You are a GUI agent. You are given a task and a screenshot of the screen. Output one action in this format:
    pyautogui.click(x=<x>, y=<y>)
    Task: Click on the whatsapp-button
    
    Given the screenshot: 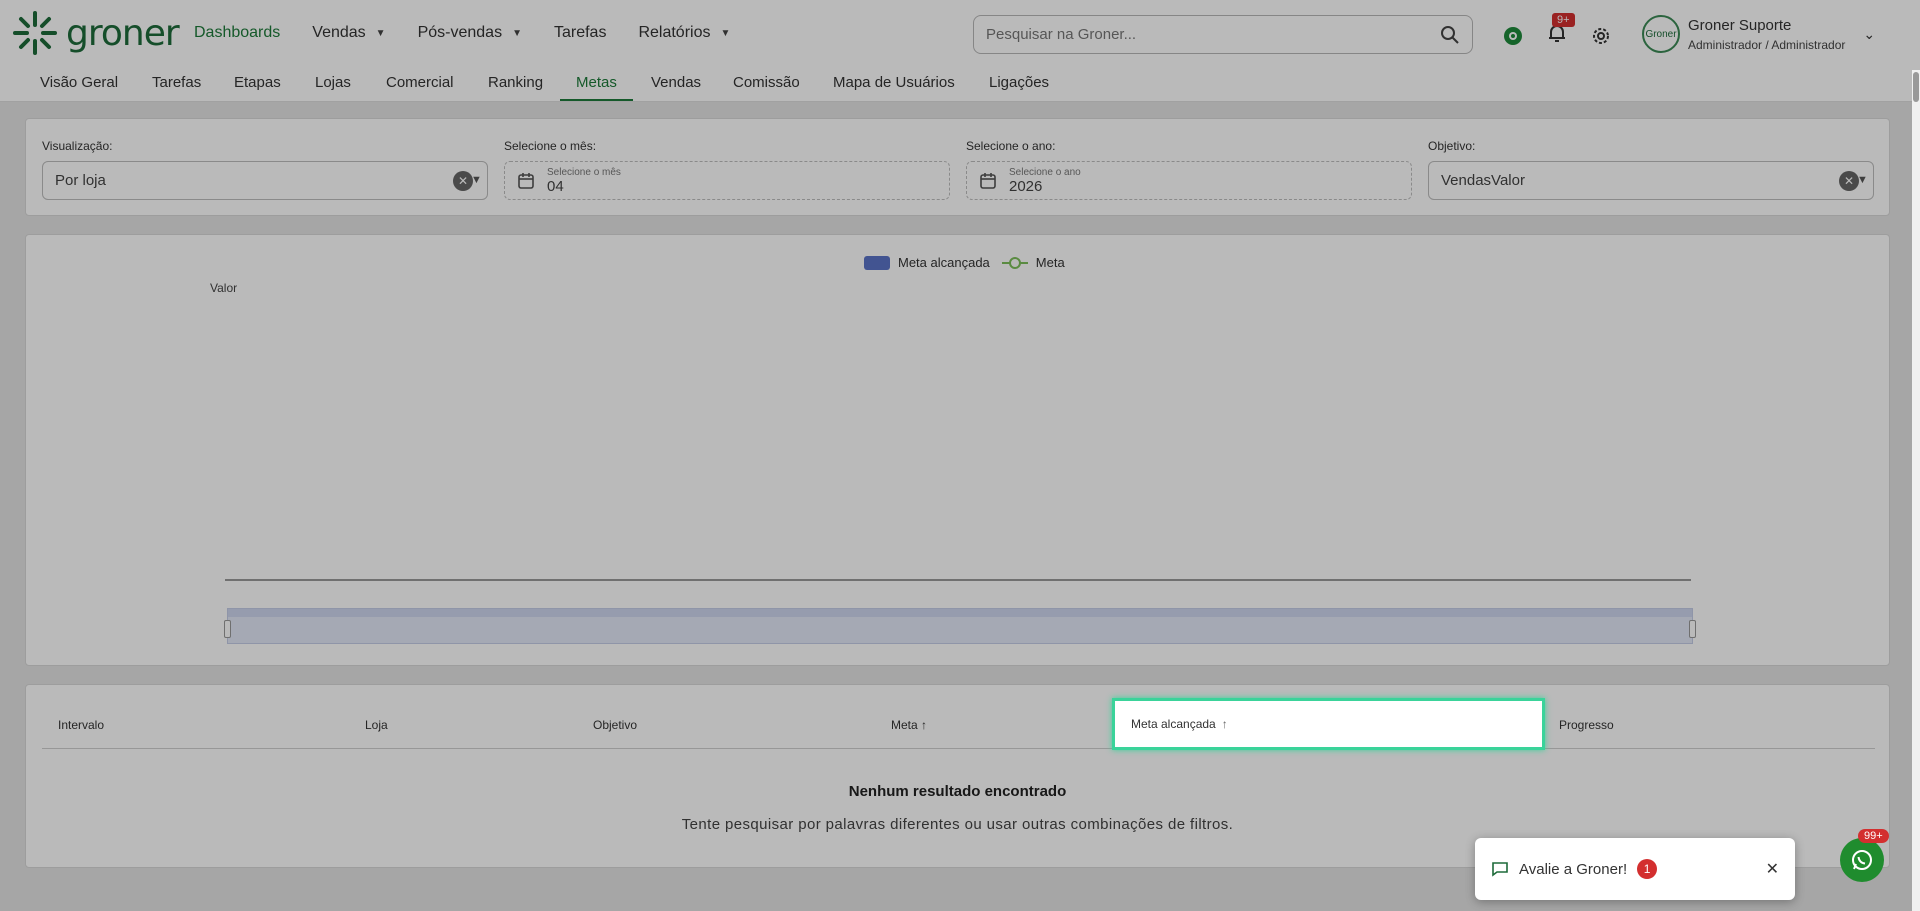 What is the action you would take?
    pyautogui.click(x=1862, y=860)
    